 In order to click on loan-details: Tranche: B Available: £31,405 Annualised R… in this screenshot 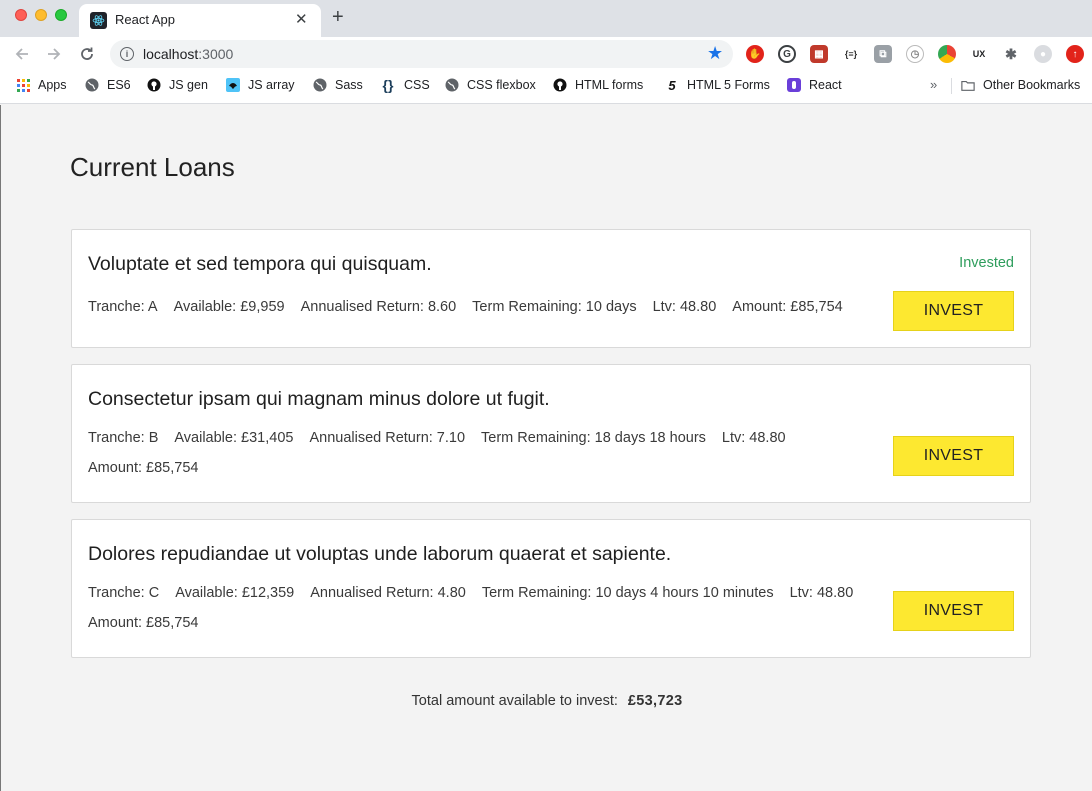, I will do `click(483, 453)`.